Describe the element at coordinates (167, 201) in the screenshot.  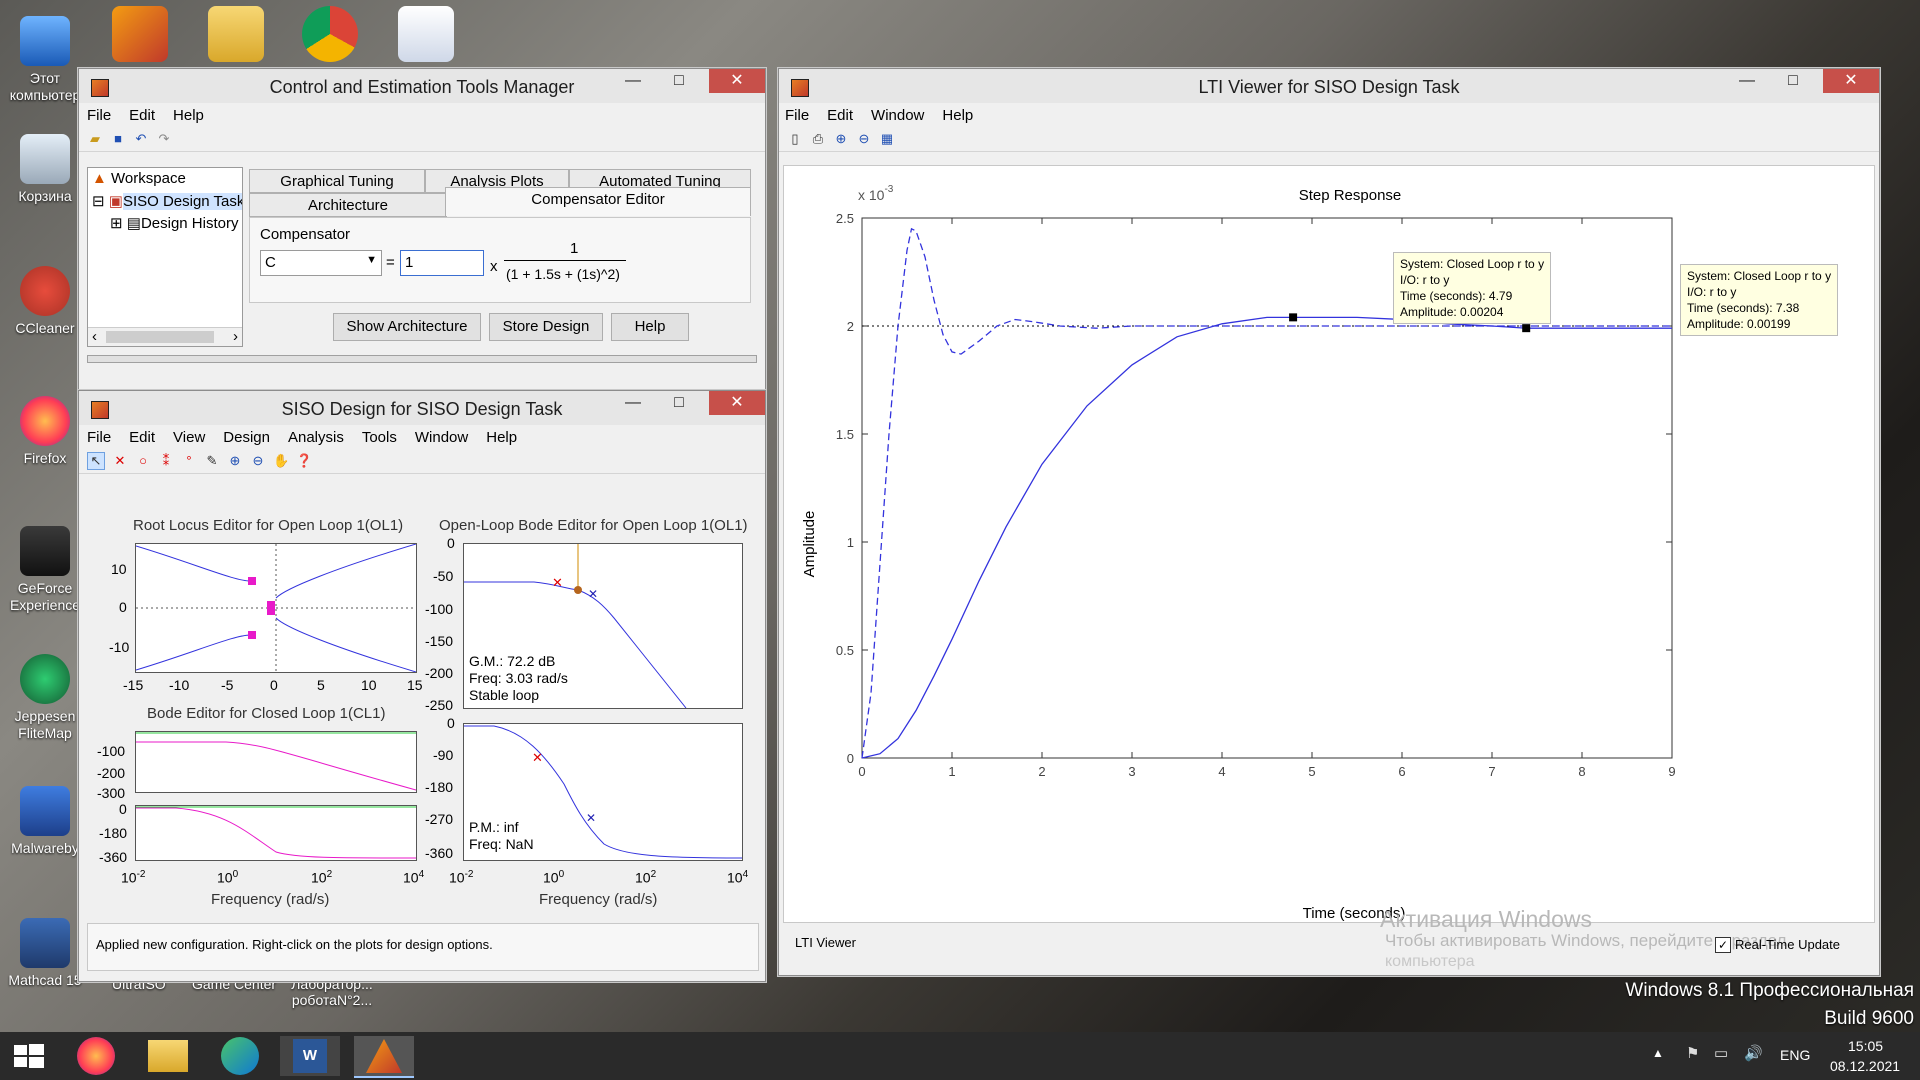
I see `tree-item-siso-design-task: ⊟ ▣SISO Design Task` at that location.